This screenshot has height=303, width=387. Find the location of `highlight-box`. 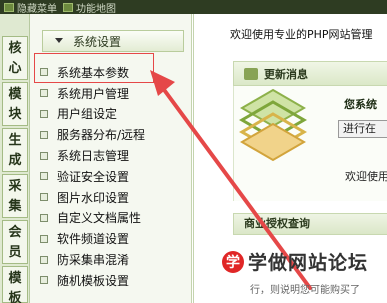

highlight-box is located at coordinates (94, 68).